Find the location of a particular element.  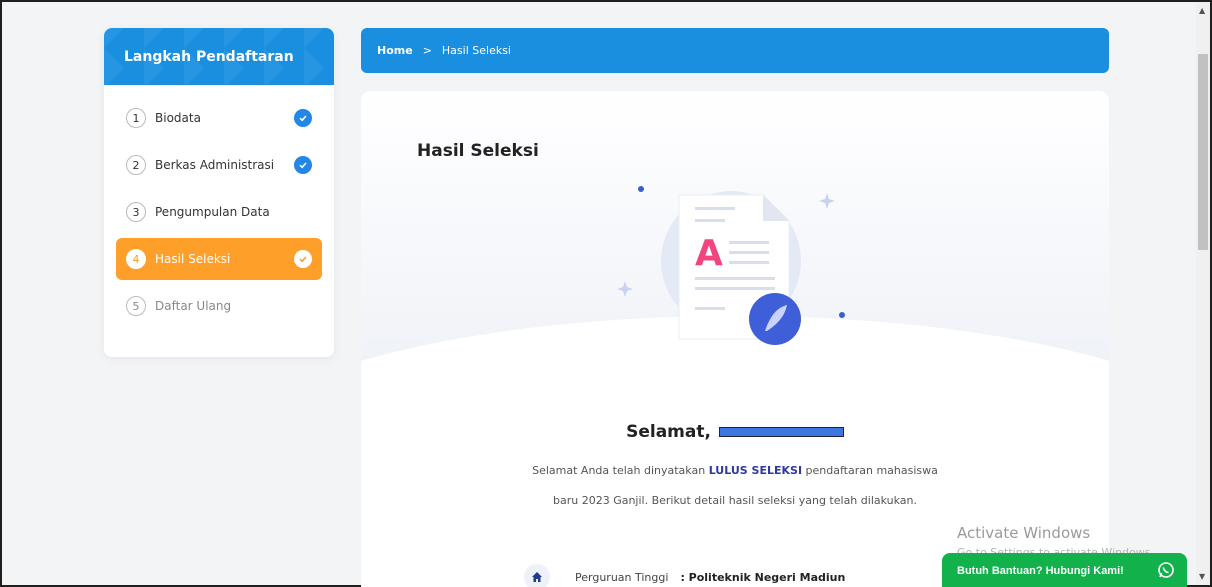

whatsapp-help-button: Butuh Bantuan? Hubungi Kami! is located at coordinates (1064, 570).